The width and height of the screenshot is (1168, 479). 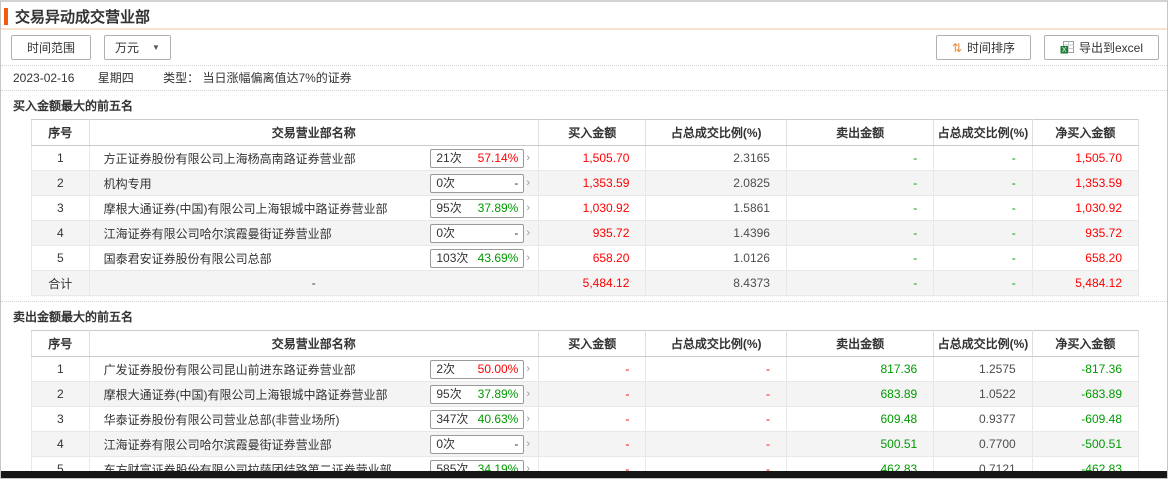 I want to click on count-badge: 103次 43.69% ›, so click(x=480, y=258).